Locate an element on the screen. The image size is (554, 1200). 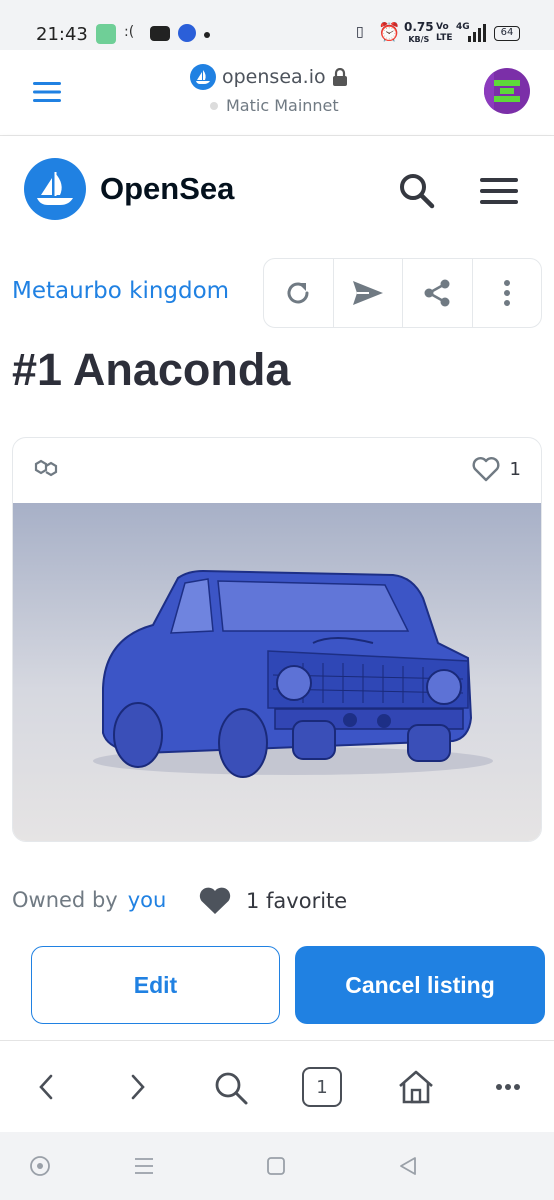
youtube-icon is located at coordinates (160, 33).